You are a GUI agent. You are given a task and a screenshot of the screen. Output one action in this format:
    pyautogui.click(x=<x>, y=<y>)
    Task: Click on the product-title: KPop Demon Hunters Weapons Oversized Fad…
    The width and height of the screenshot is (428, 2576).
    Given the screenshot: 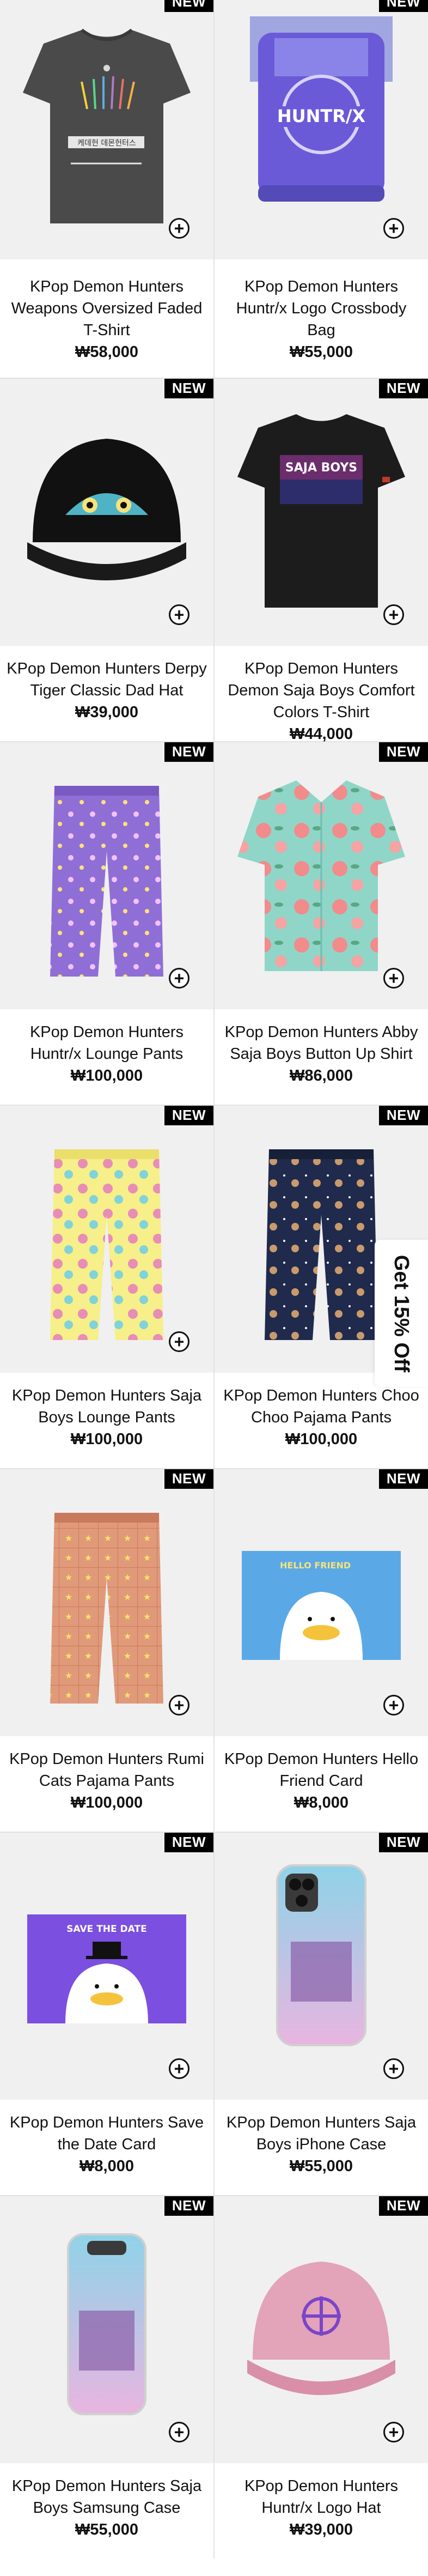 What is the action you would take?
    pyautogui.click(x=107, y=309)
    